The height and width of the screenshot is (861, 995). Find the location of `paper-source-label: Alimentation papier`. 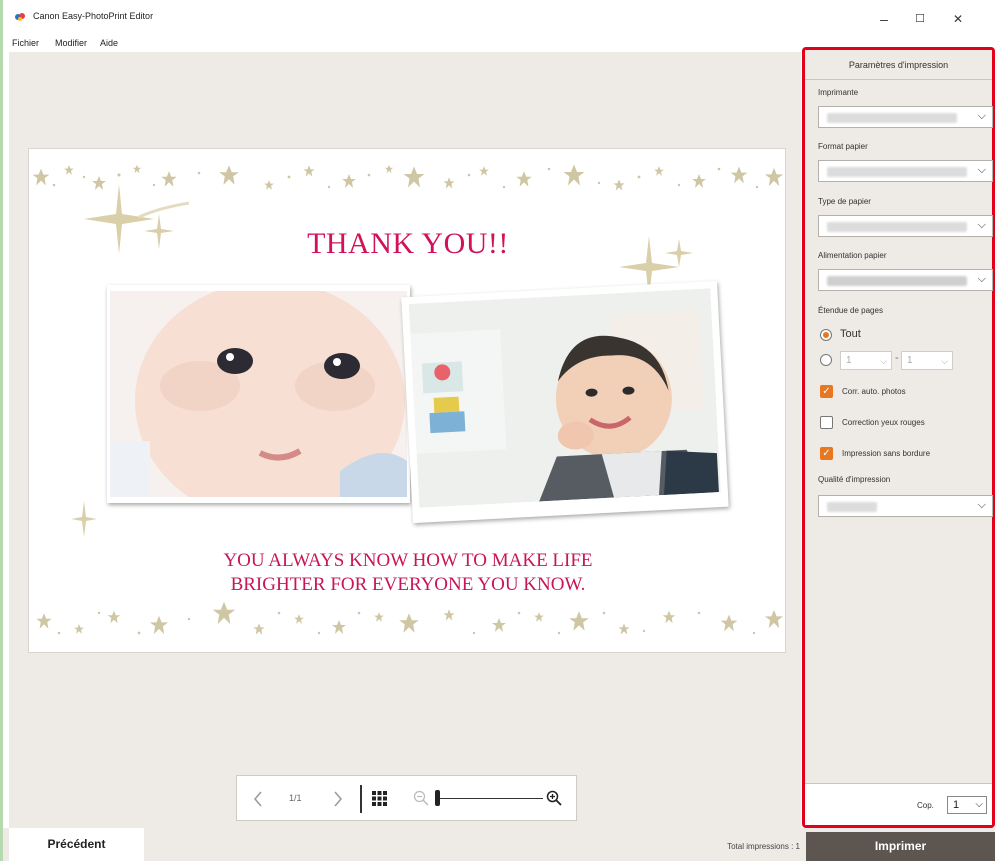

paper-source-label: Alimentation papier is located at coordinates (852, 255).